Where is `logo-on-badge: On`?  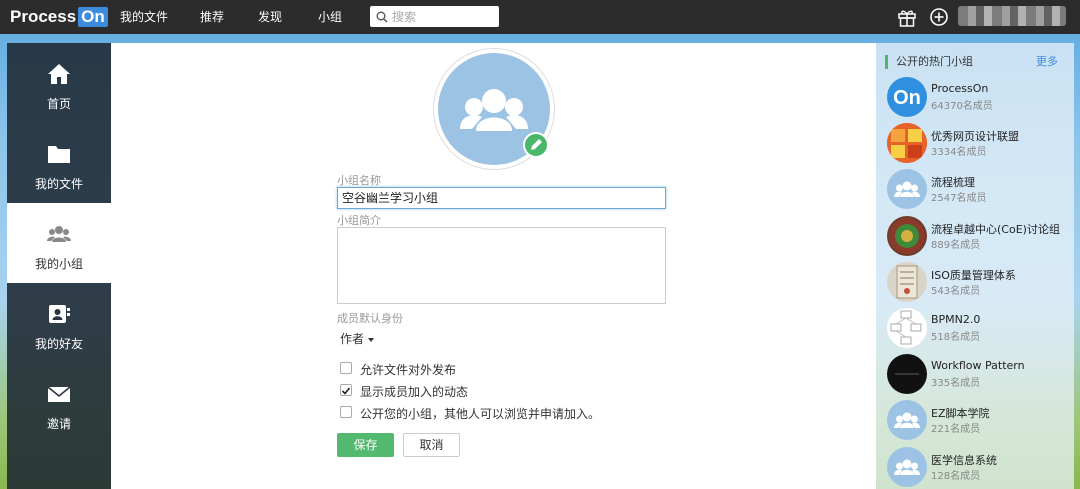 logo-on-badge: On is located at coordinates (93, 17).